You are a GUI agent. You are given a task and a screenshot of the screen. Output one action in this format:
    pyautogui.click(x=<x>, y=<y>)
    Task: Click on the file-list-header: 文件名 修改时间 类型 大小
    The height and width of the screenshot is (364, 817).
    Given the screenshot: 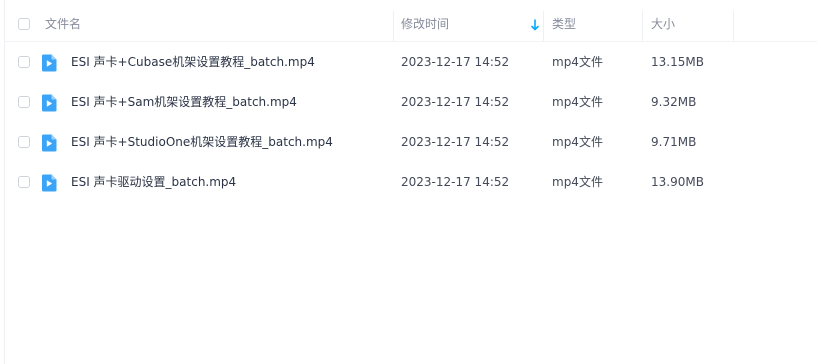 What is the action you would take?
    pyautogui.click(x=411, y=24)
    